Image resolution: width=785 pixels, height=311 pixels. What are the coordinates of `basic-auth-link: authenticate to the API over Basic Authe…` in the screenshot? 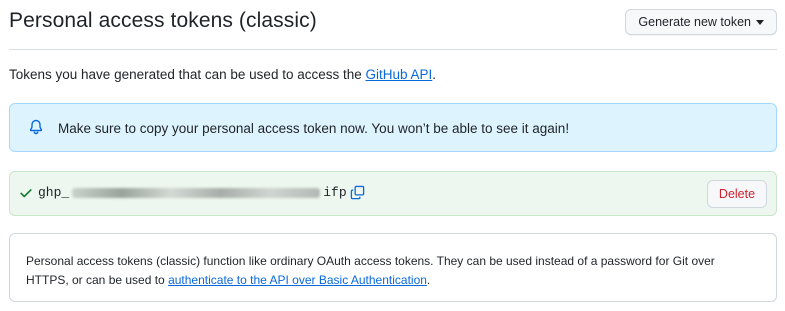 It's located at (297, 280).